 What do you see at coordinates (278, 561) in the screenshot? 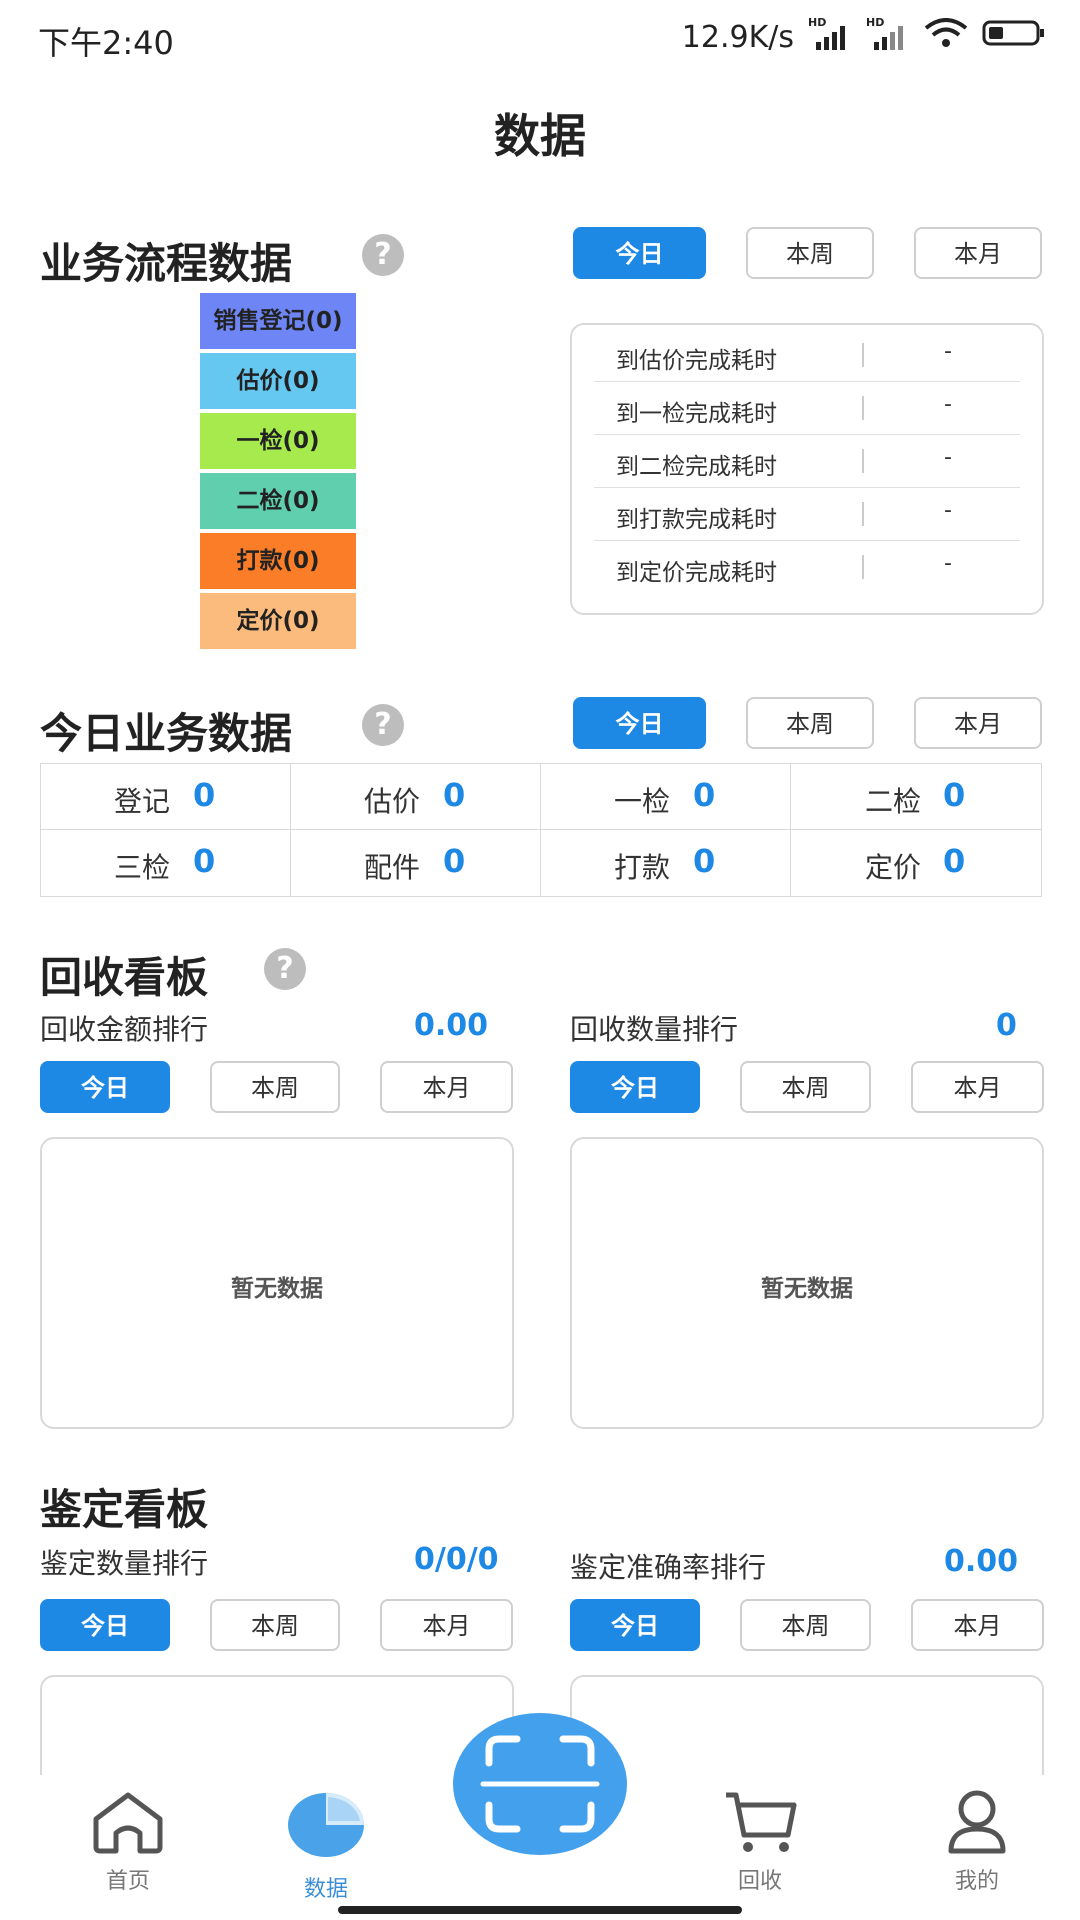
I see `funnel-step: 打款(0)` at bounding box center [278, 561].